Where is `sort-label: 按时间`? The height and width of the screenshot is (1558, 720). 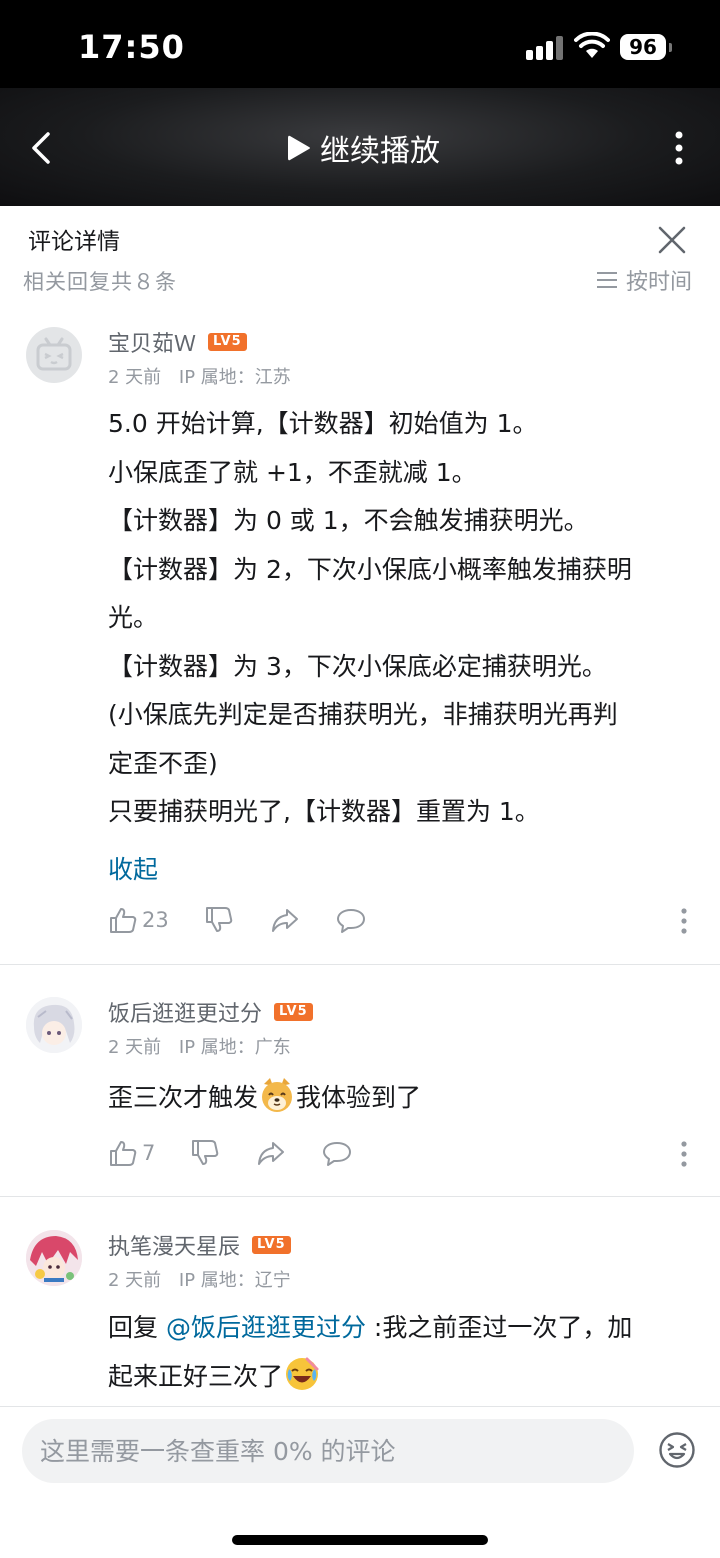
sort-label: 按时间 is located at coordinates (659, 282).